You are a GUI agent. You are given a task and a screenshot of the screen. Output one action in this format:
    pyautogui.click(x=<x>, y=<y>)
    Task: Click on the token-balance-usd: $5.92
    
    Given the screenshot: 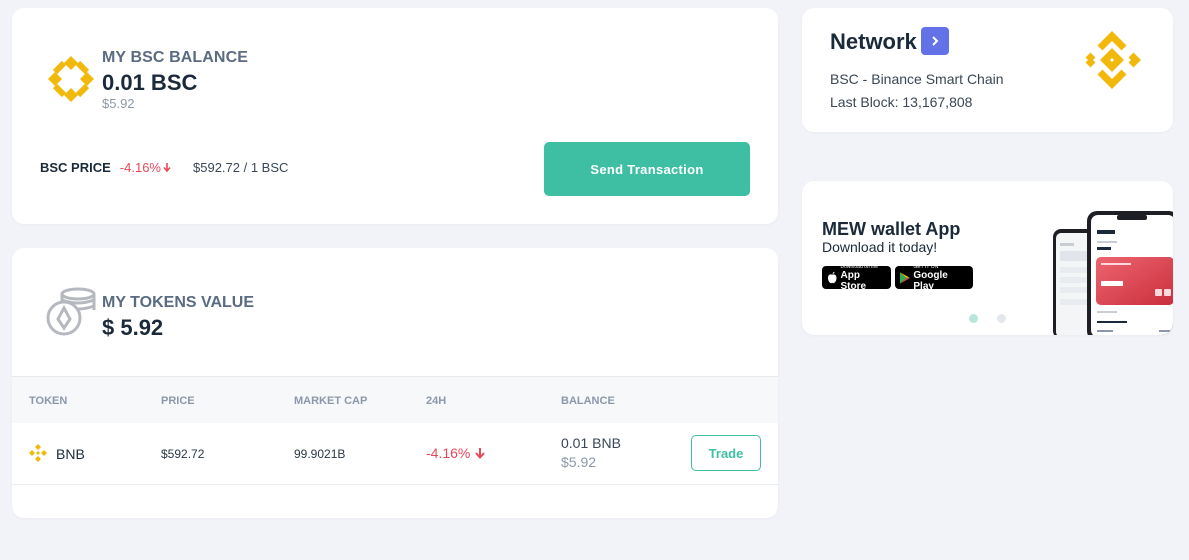 What is the action you would take?
    pyautogui.click(x=579, y=462)
    